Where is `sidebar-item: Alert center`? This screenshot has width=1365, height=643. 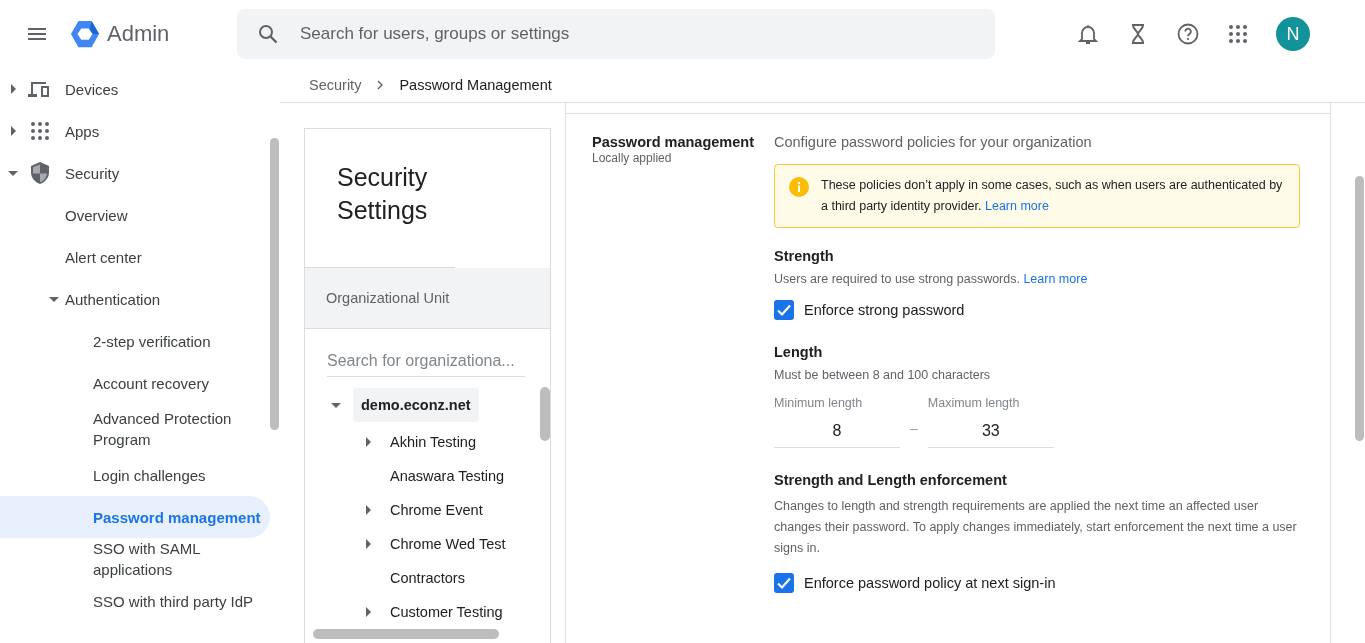
sidebar-item: Alert center is located at coordinates (135, 257).